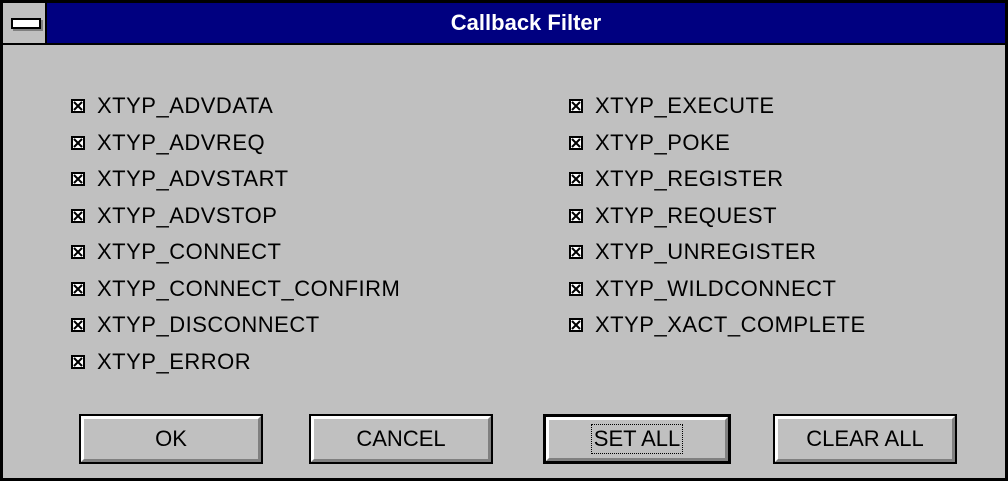 The image size is (1008, 481). I want to click on checkbox-row: XTYP_CONNECT_CONFIRM, so click(235, 289).